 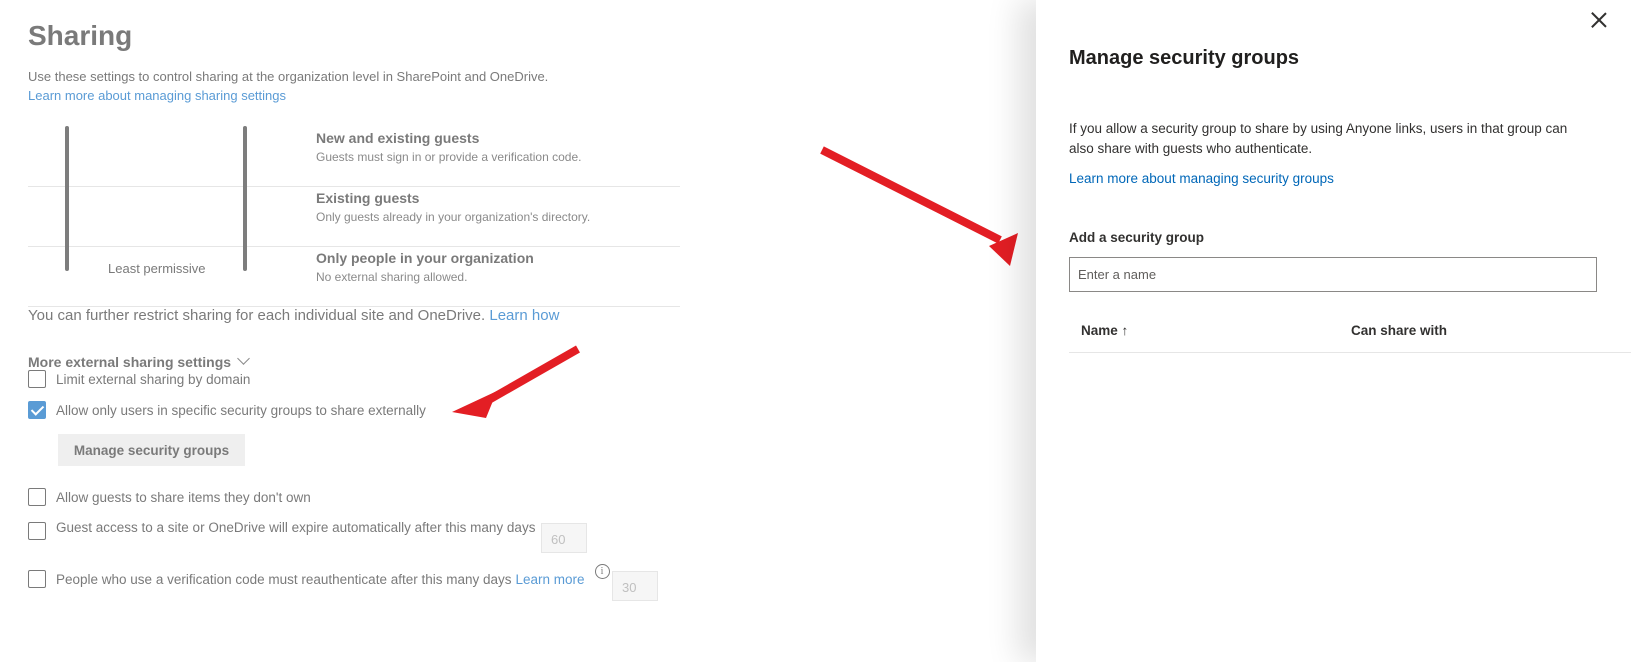 I want to click on security-groups-checkbox, so click(x=37, y=410).